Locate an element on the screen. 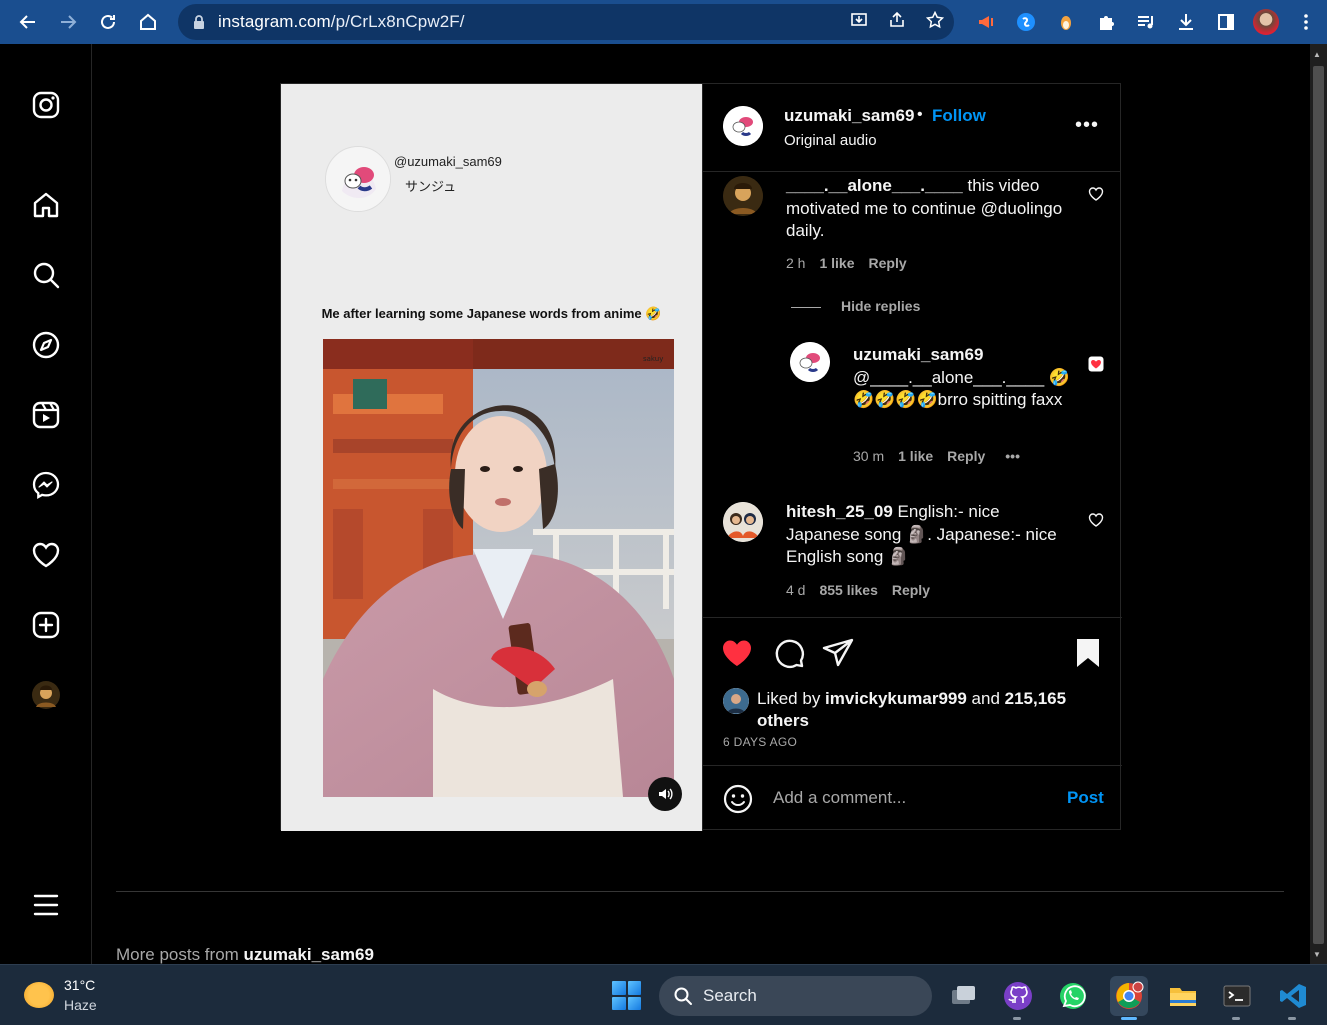  more-posts-heading: More posts from uzumaki_sam69 is located at coordinates (245, 954).